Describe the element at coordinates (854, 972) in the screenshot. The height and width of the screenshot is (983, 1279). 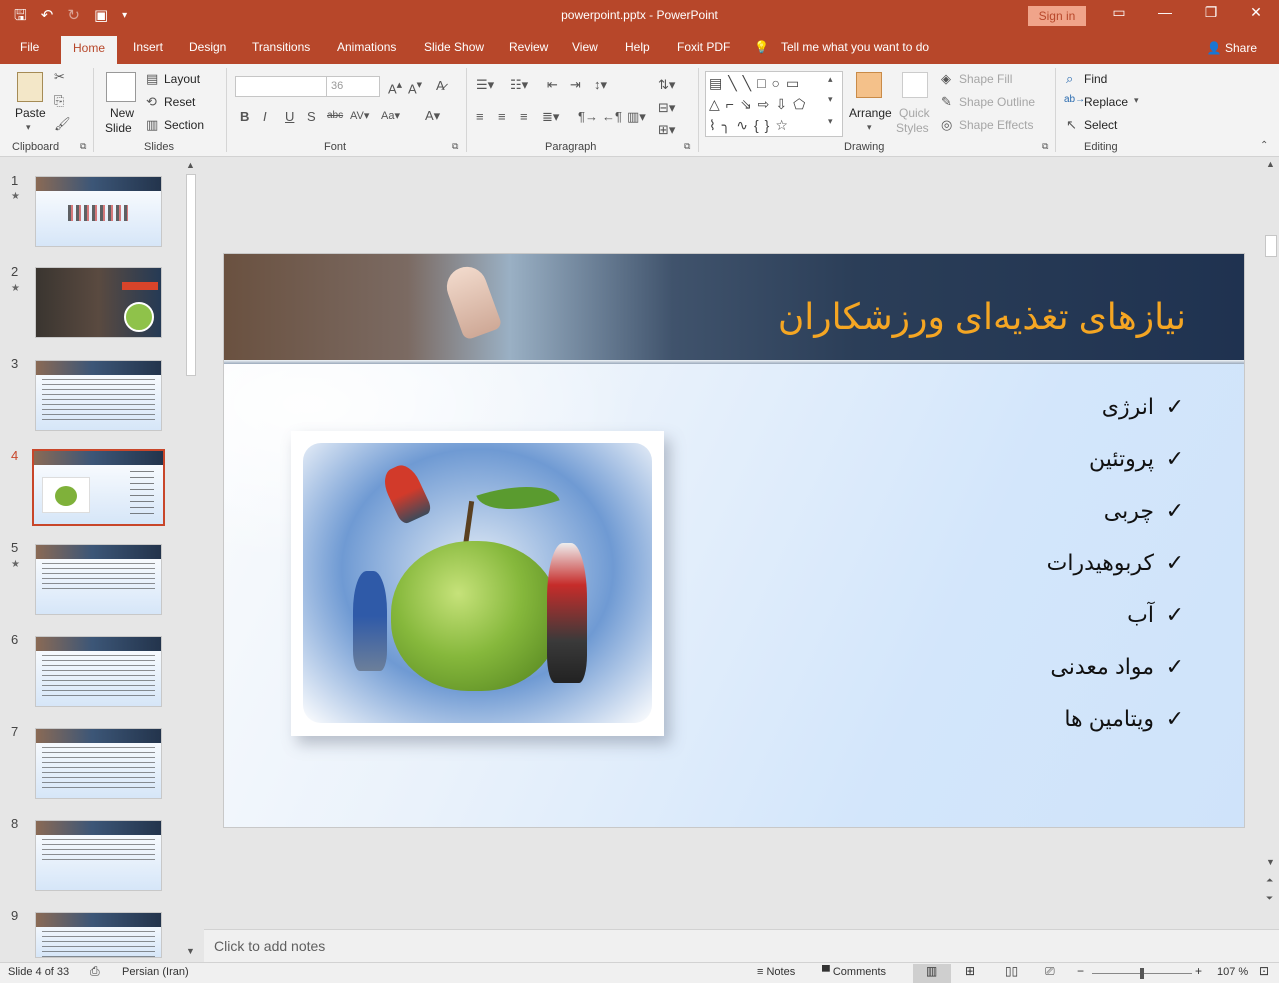
I see `comments-toggle: ▀ Comments` at that location.